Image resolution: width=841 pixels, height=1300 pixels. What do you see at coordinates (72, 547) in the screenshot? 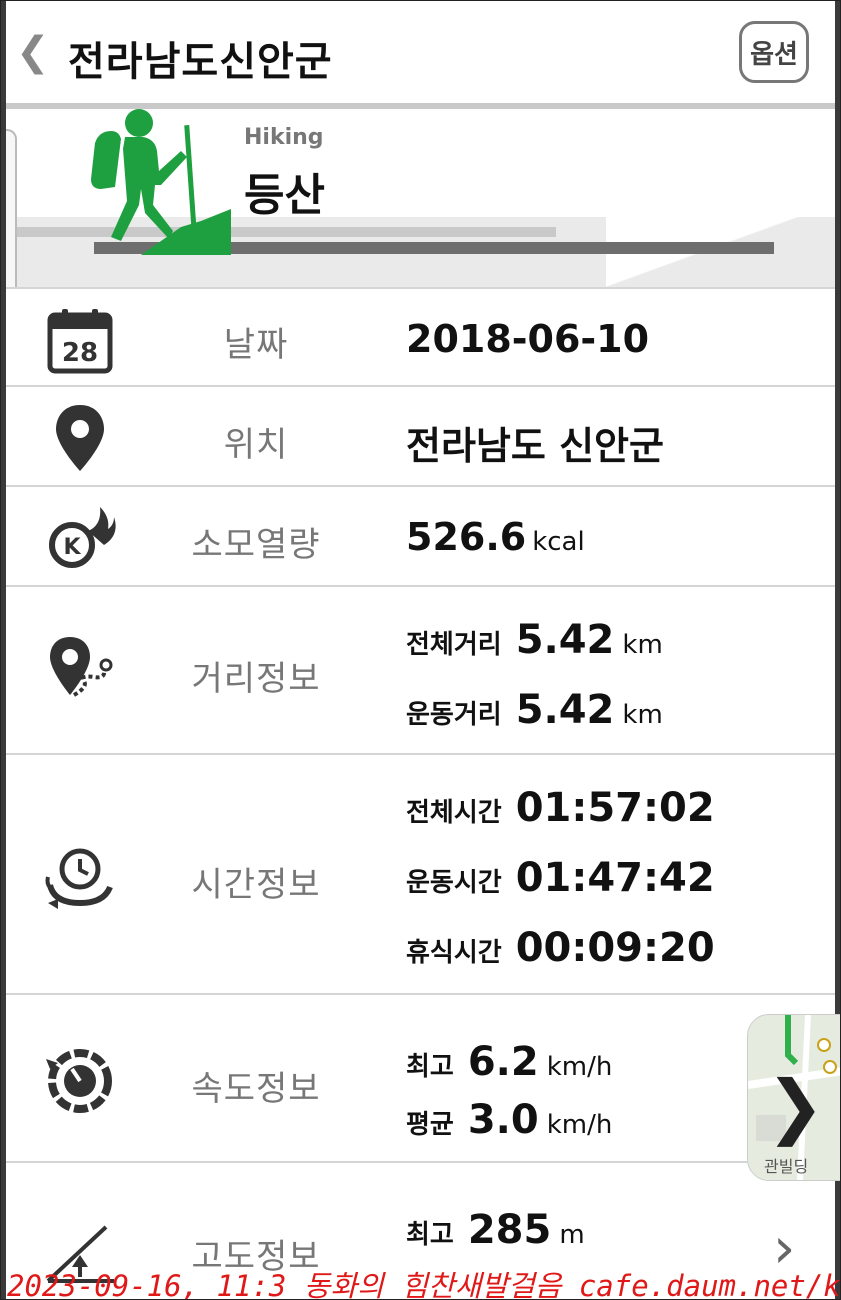
I see `svg-text: K` at bounding box center [72, 547].